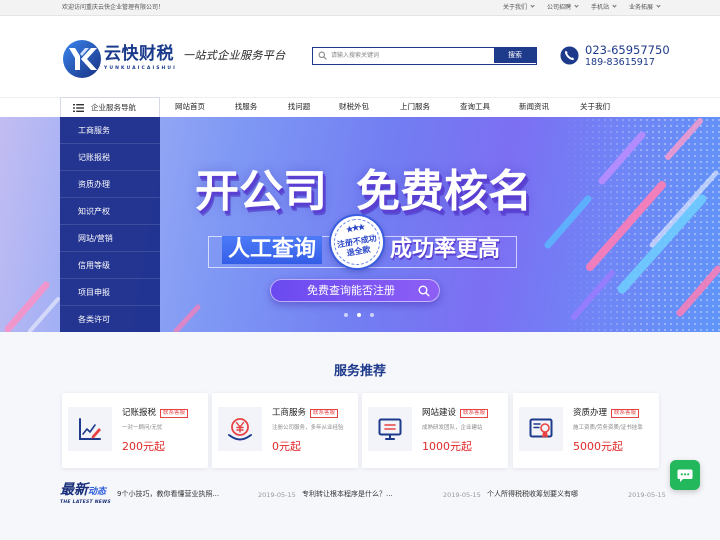 This screenshot has width=720, height=540. I want to click on topbar-link-jobs: 公司招聘, so click(563, 7).